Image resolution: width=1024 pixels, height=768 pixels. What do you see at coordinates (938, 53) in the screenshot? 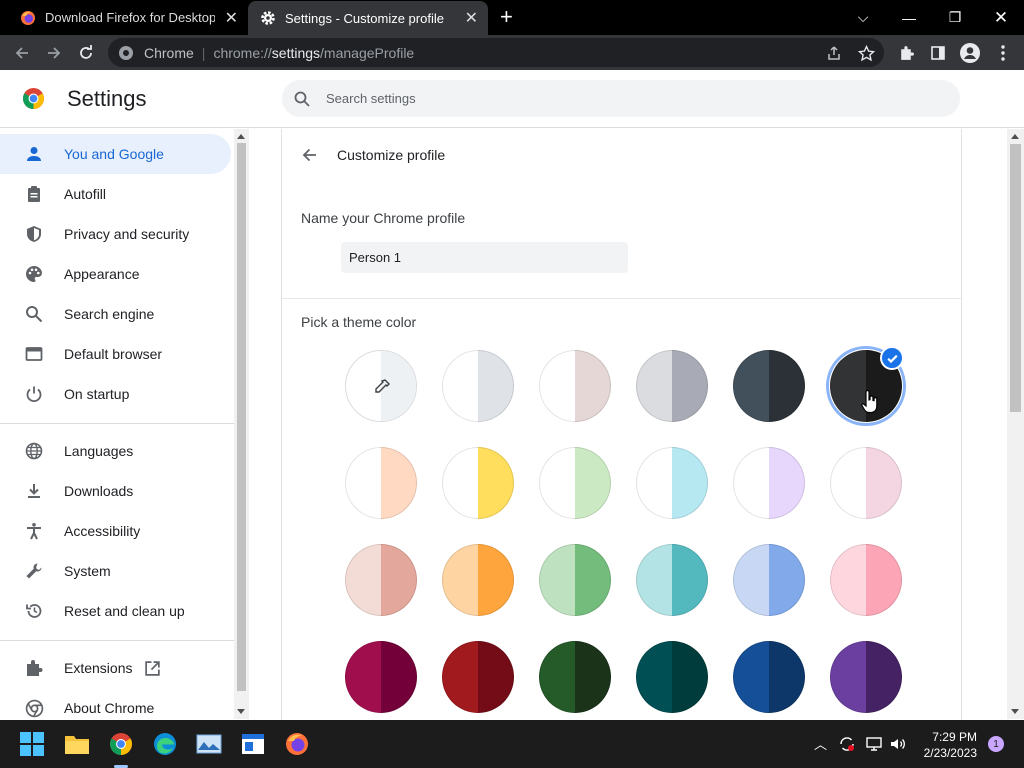
I see `side-panel-icon` at bounding box center [938, 53].